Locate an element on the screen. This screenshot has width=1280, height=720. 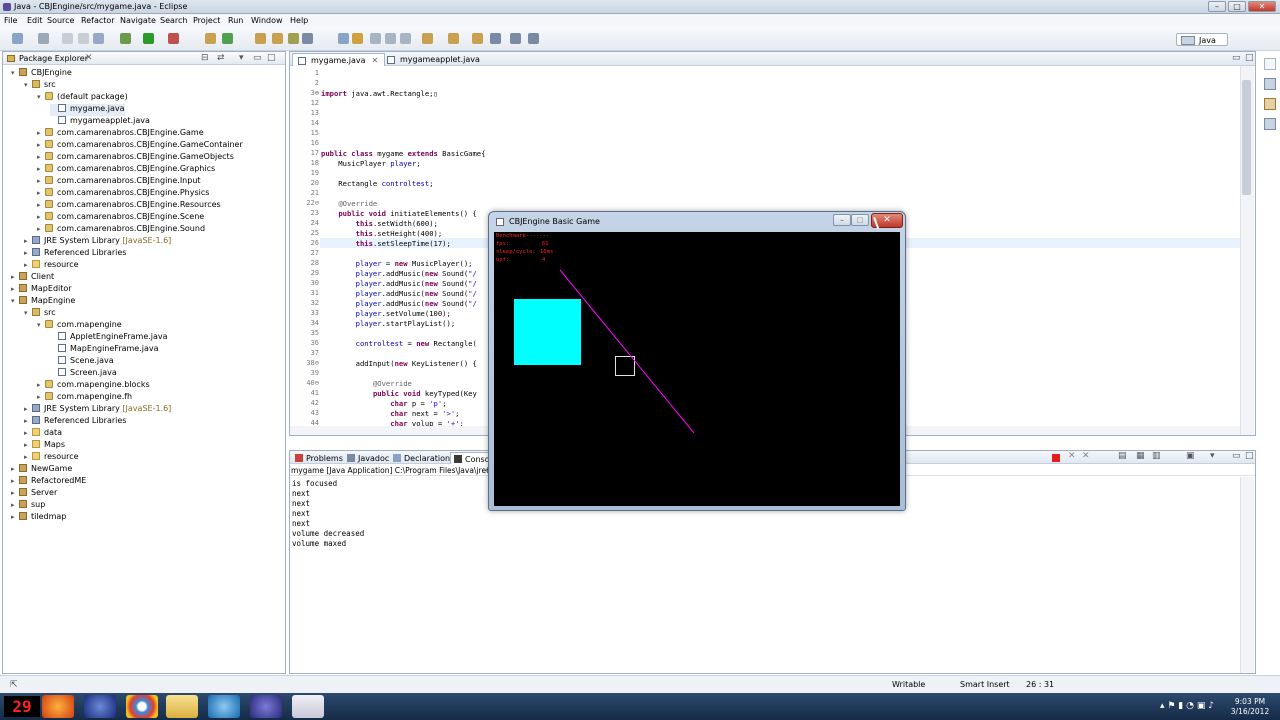
show-on-output-icon: ▥ is located at coordinates (1156, 456).